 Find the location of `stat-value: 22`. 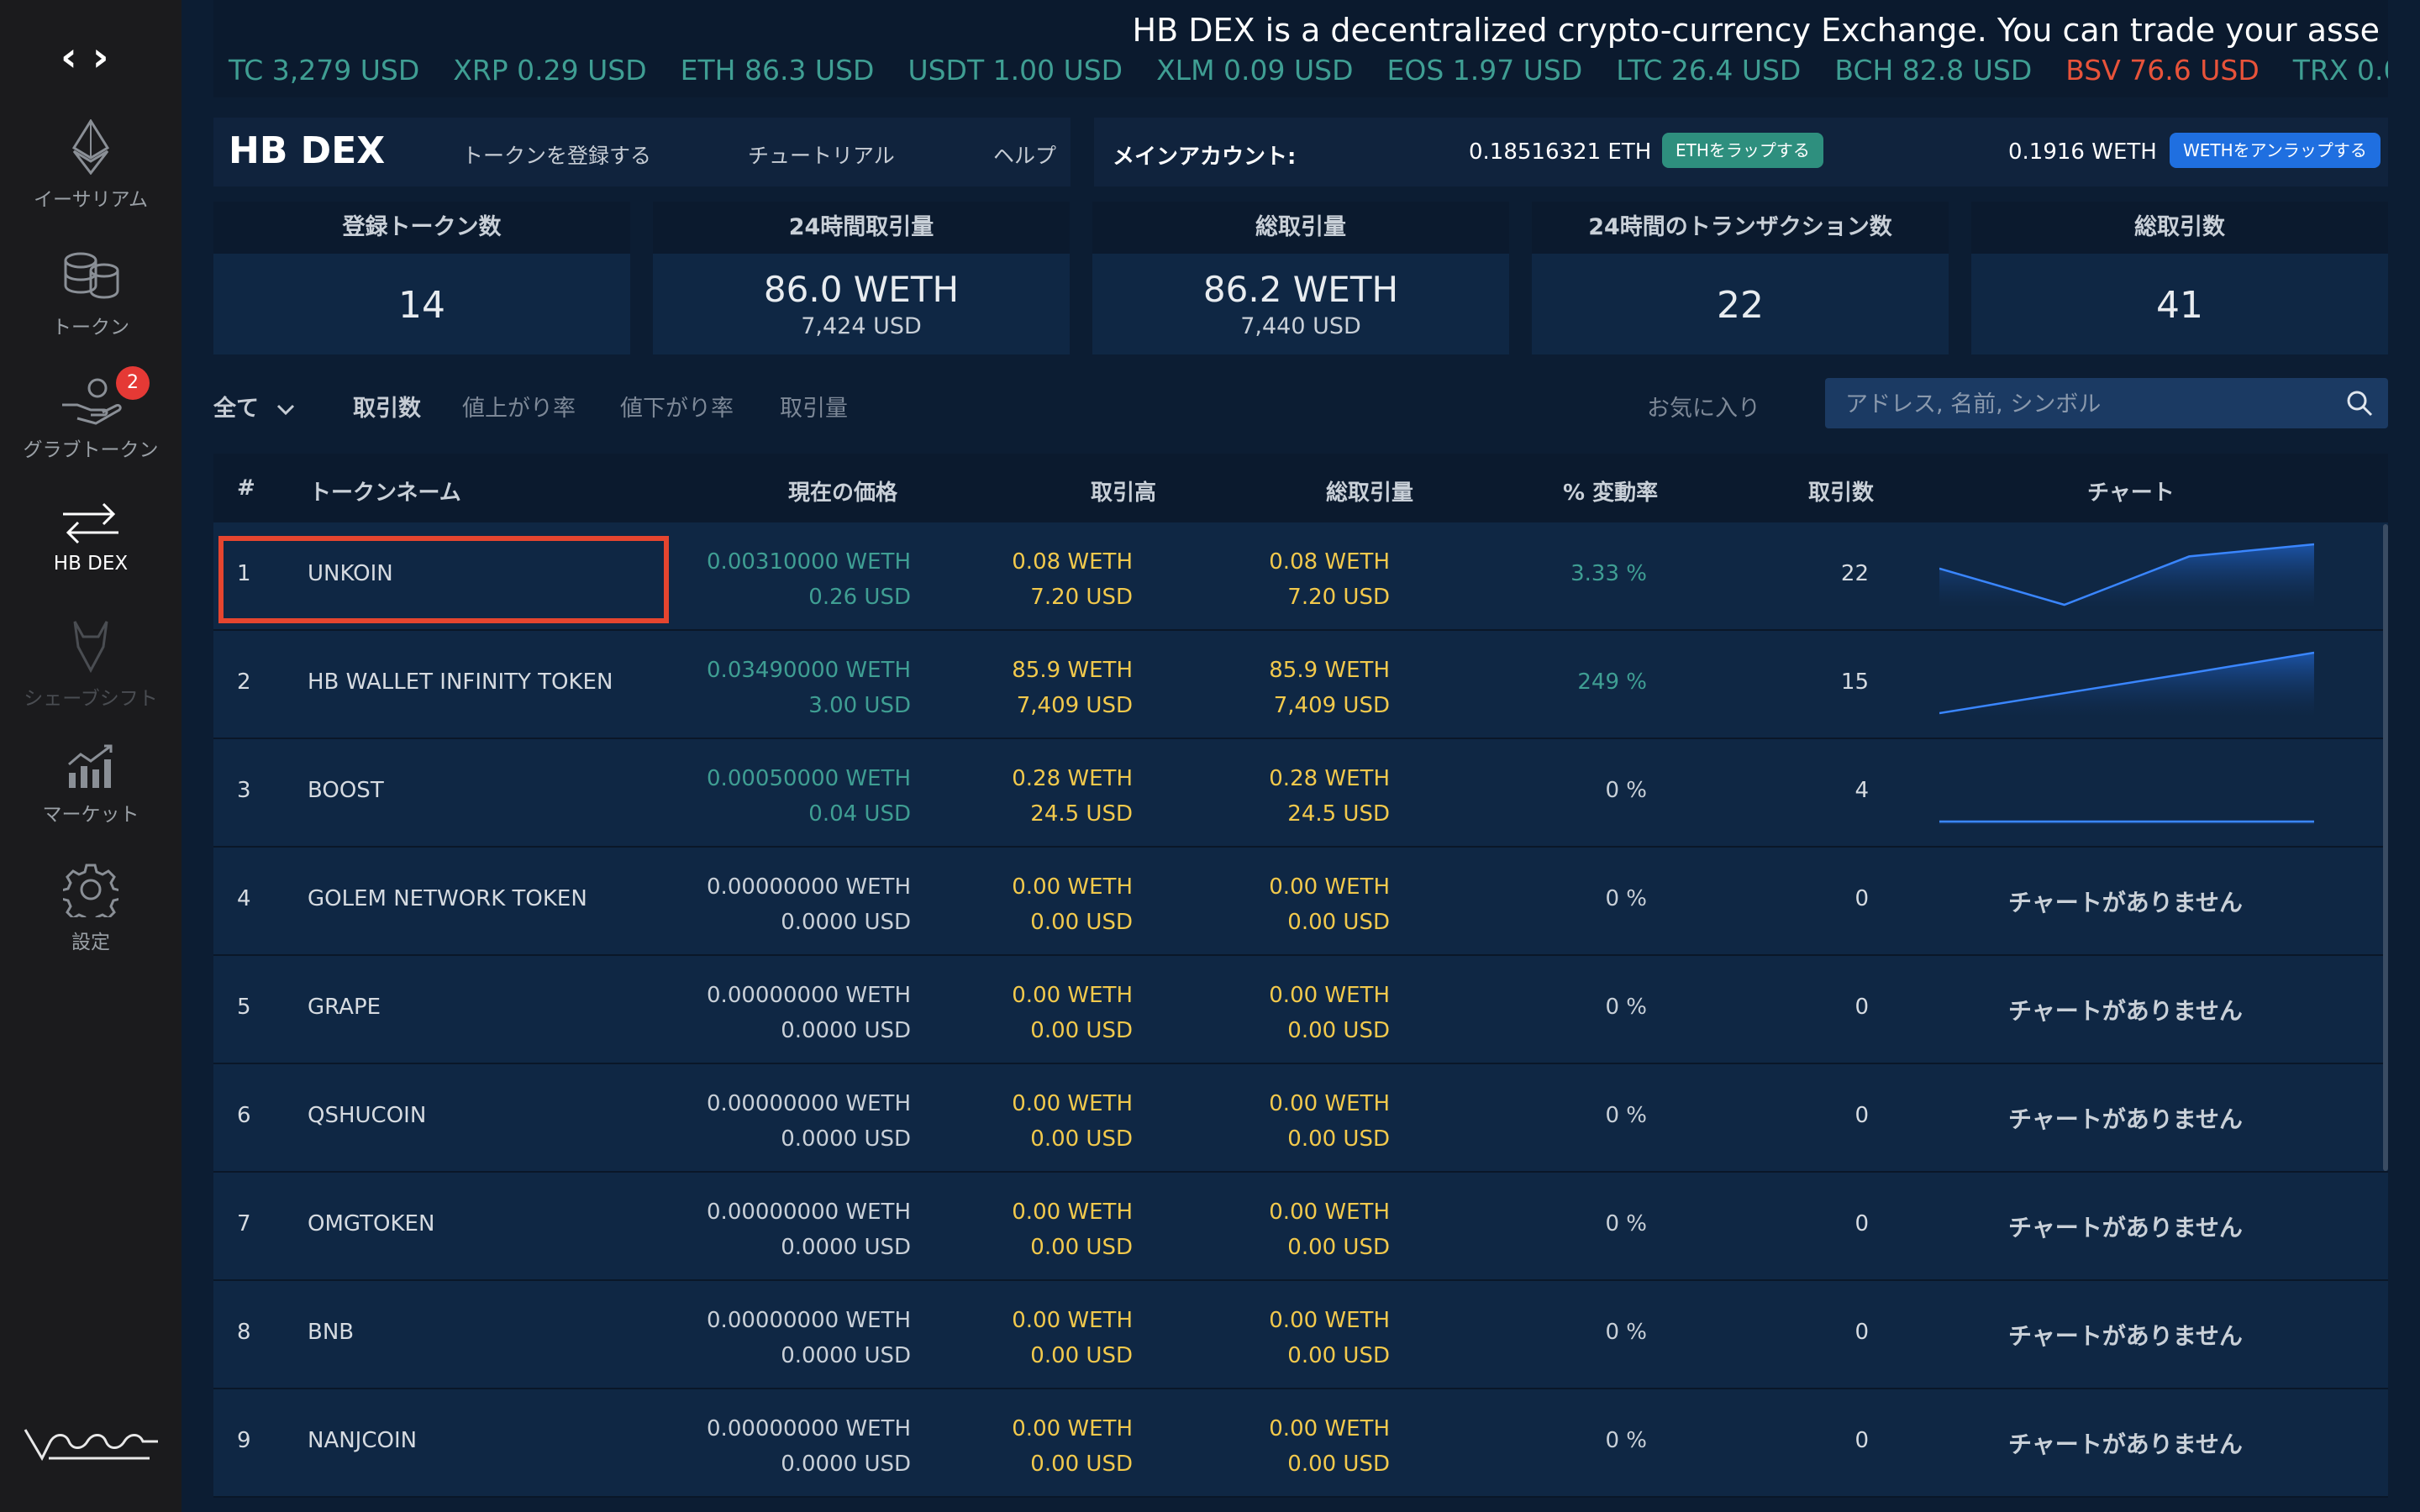

stat-value: 22 is located at coordinates (1741, 305).